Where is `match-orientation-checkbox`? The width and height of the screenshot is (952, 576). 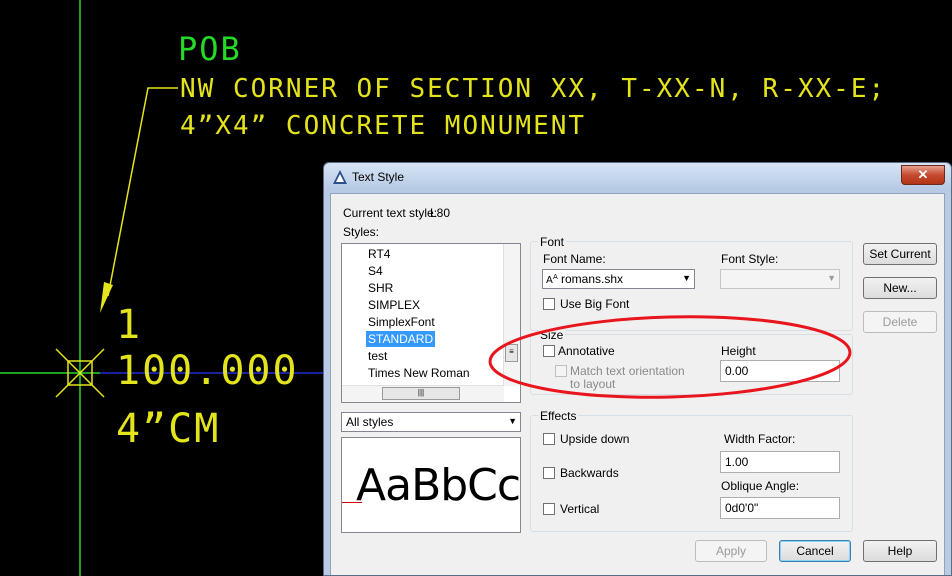 match-orientation-checkbox is located at coordinates (561, 371).